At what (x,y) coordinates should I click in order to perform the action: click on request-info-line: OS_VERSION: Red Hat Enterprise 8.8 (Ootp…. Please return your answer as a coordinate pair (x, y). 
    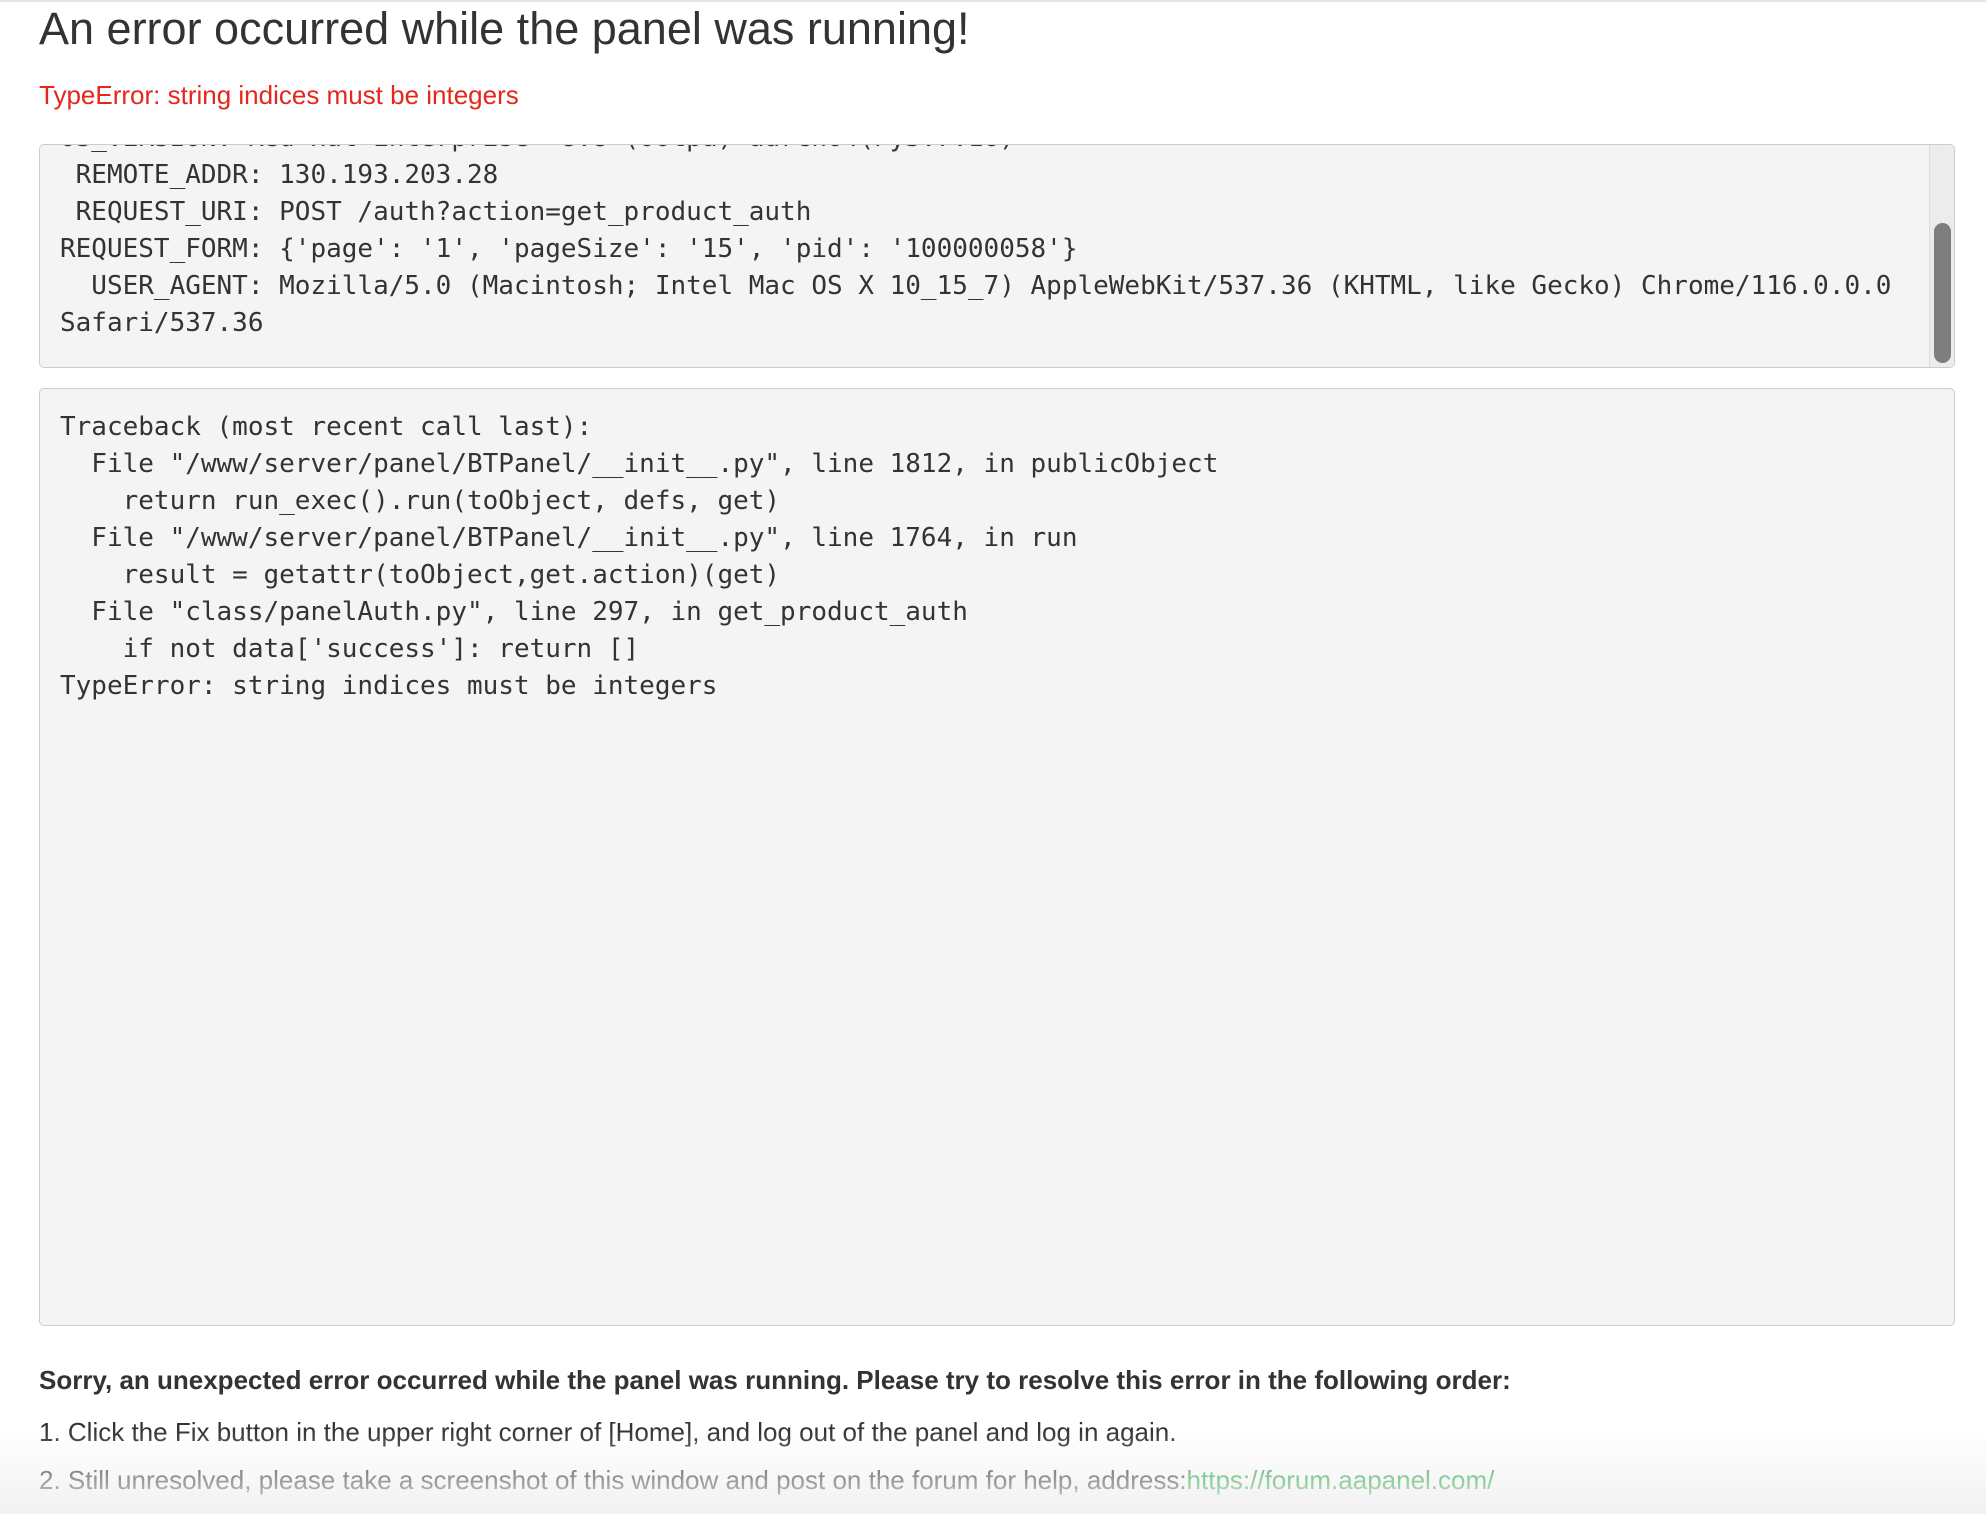
    Looking at the image, I should click on (992, 151).